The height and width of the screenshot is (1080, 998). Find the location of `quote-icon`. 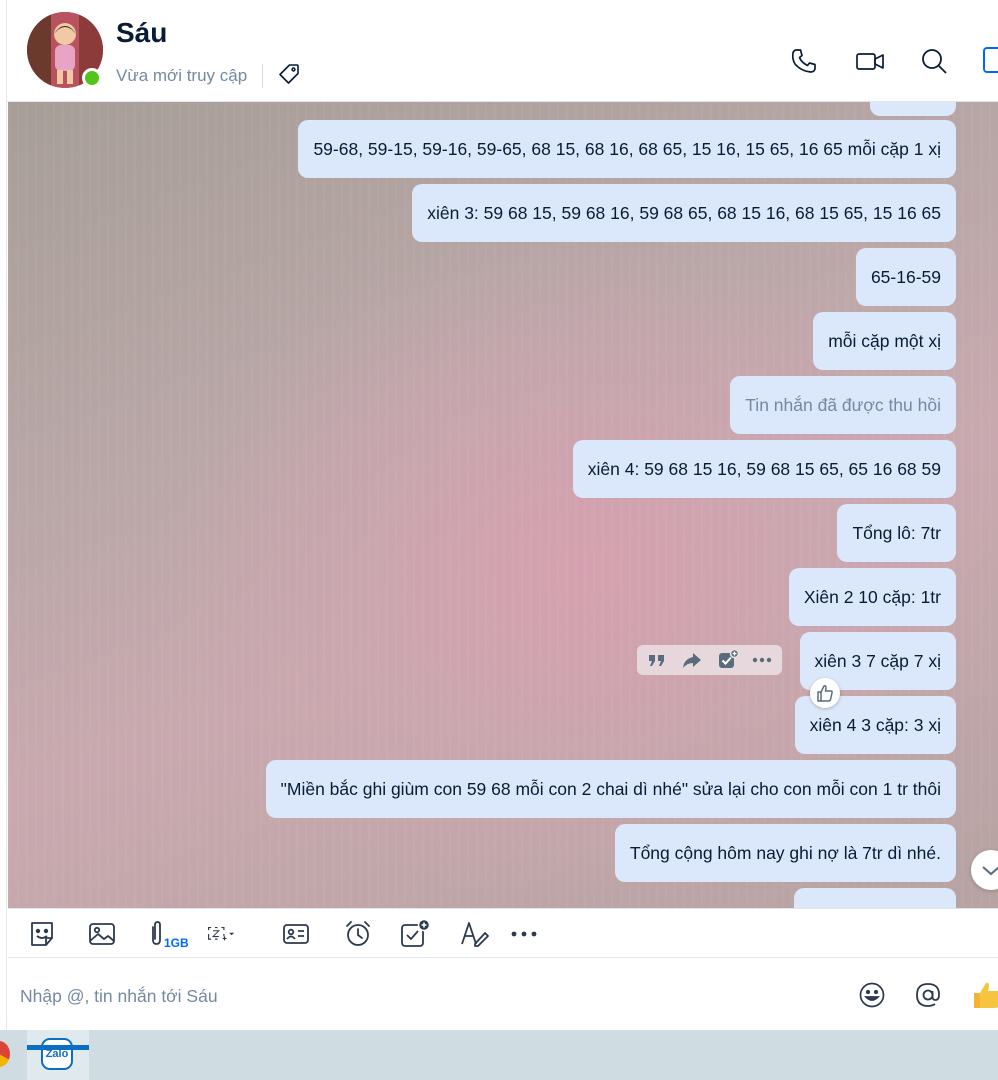

quote-icon is located at coordinates (657, 660).